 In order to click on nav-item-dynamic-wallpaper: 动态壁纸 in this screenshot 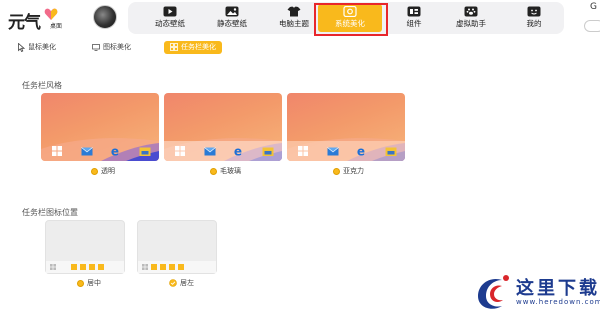, I will do `click(170, 18)`.